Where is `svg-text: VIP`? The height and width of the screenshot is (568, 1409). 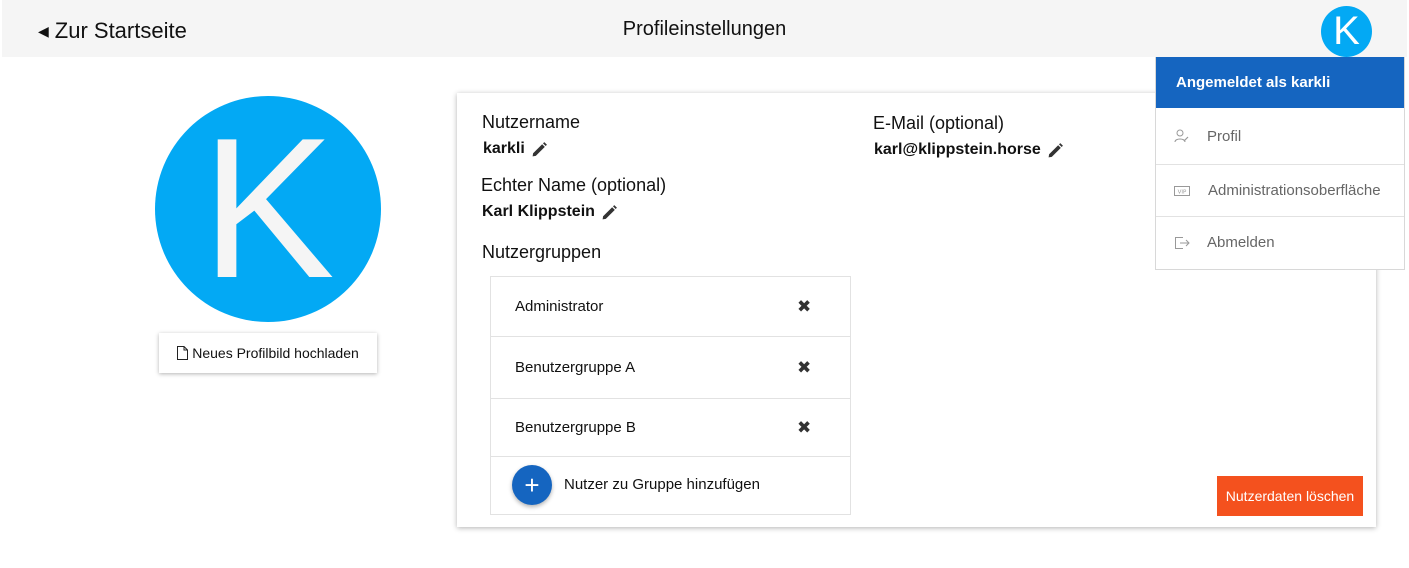
svg-text: VIP is located at coordinates (1182, 192).